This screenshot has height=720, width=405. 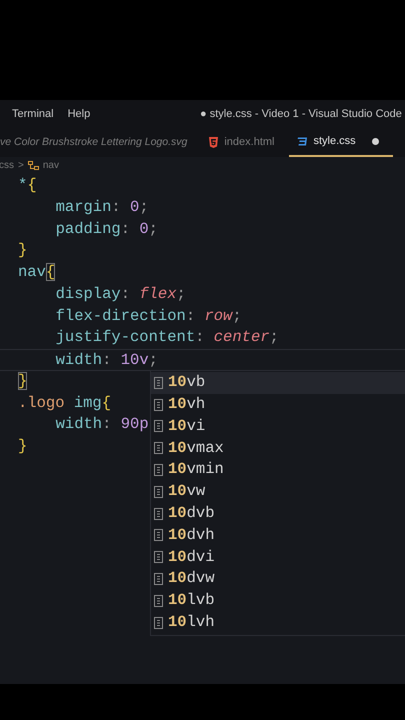 I want to click on suggestion-item: 10vmin, so click(x=278, y=470).